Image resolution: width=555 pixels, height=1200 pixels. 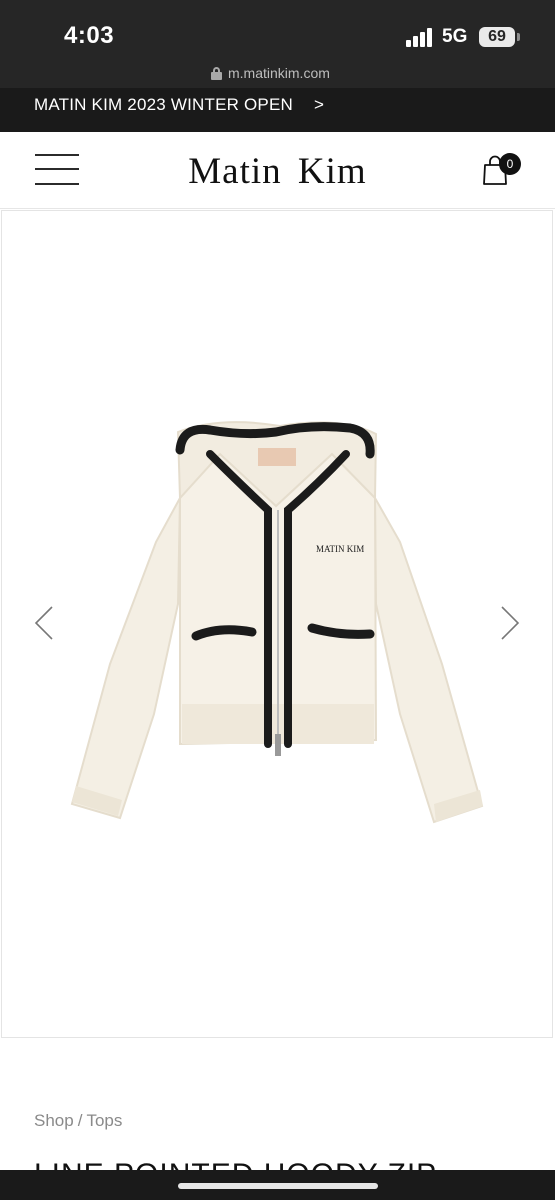 I want to click on breadcrumb-item-tops: Tops, so click(x=104, y=1120).